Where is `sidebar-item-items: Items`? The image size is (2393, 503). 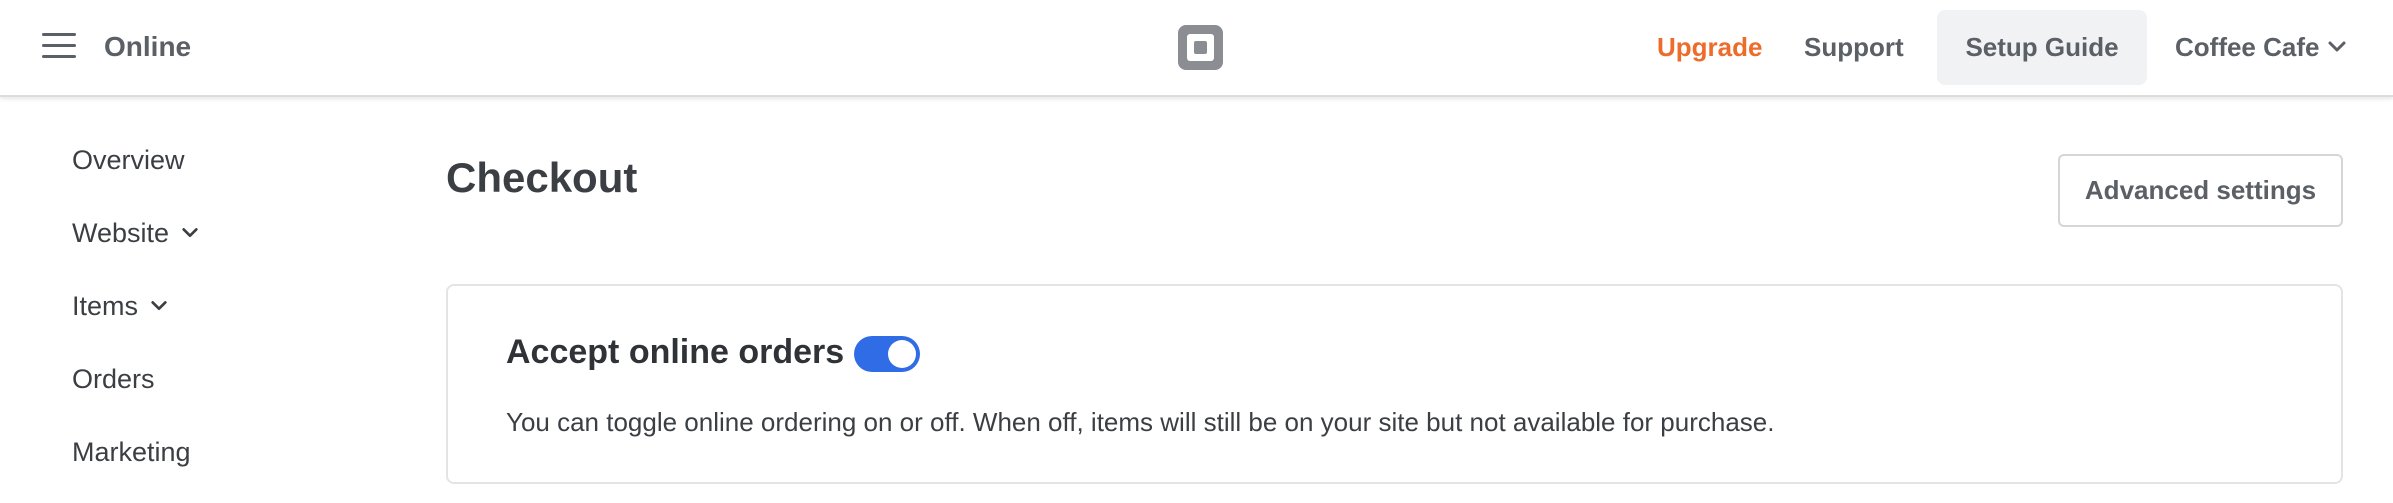
sidebar-item-items: Items is located at coordinates (120, 306).